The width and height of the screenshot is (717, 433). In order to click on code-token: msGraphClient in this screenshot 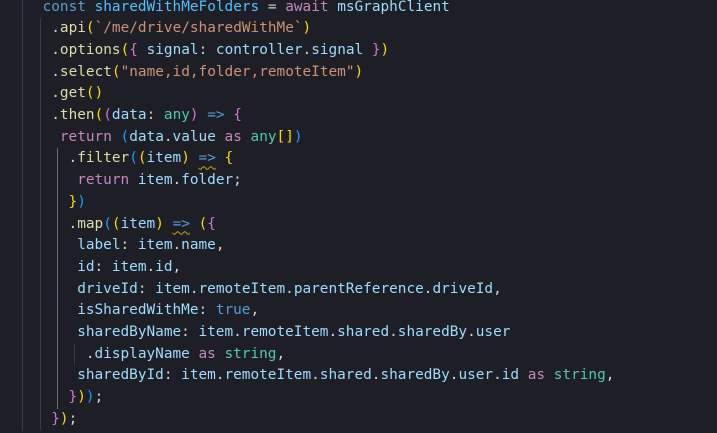, I will do `click(393, 7)`.